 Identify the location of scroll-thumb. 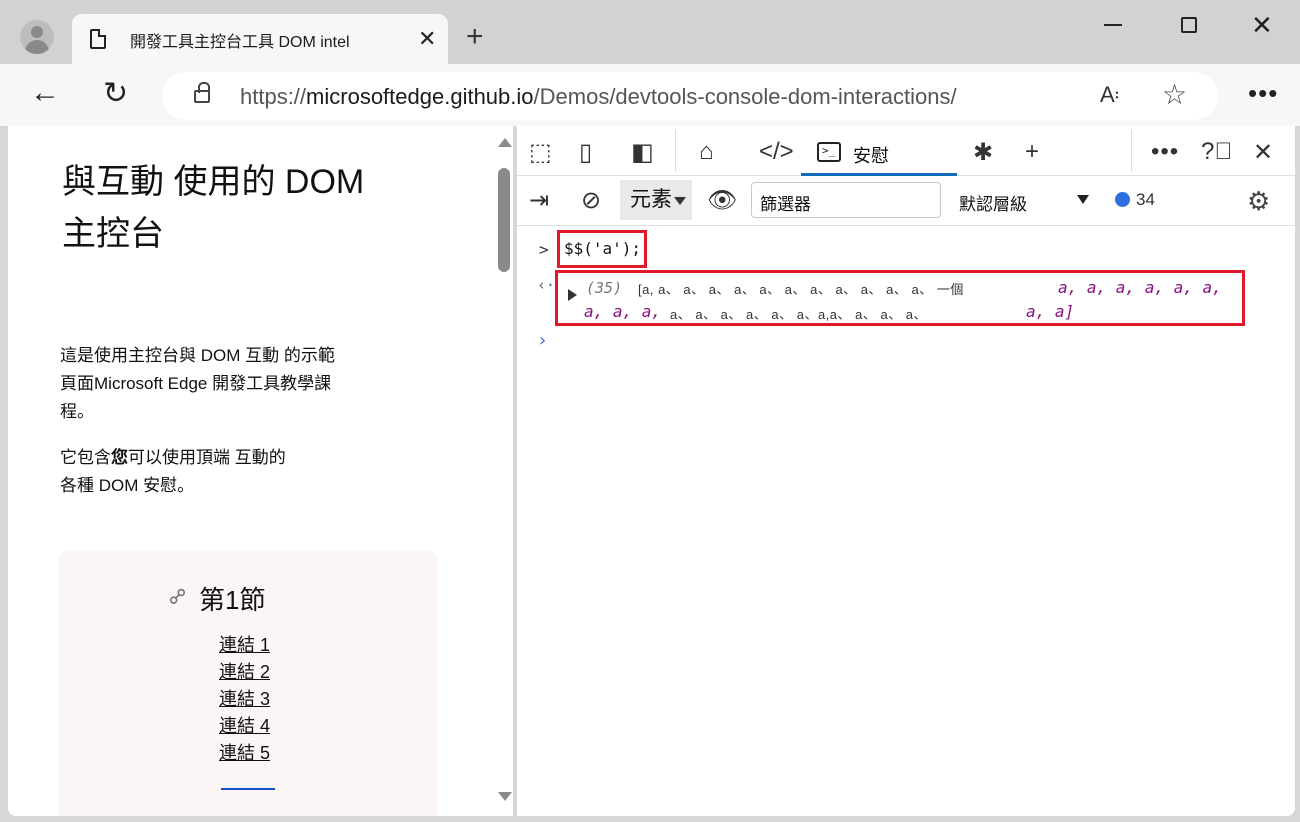
(504, 220).